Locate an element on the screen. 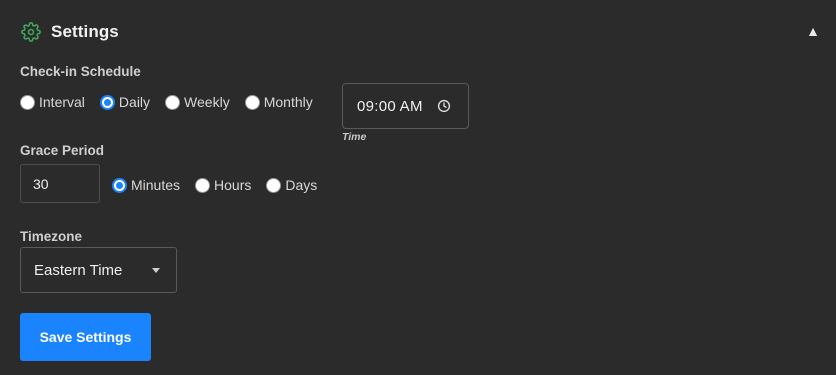  grace-unit-minutes: Minutes is located at coordinates (146, 185).